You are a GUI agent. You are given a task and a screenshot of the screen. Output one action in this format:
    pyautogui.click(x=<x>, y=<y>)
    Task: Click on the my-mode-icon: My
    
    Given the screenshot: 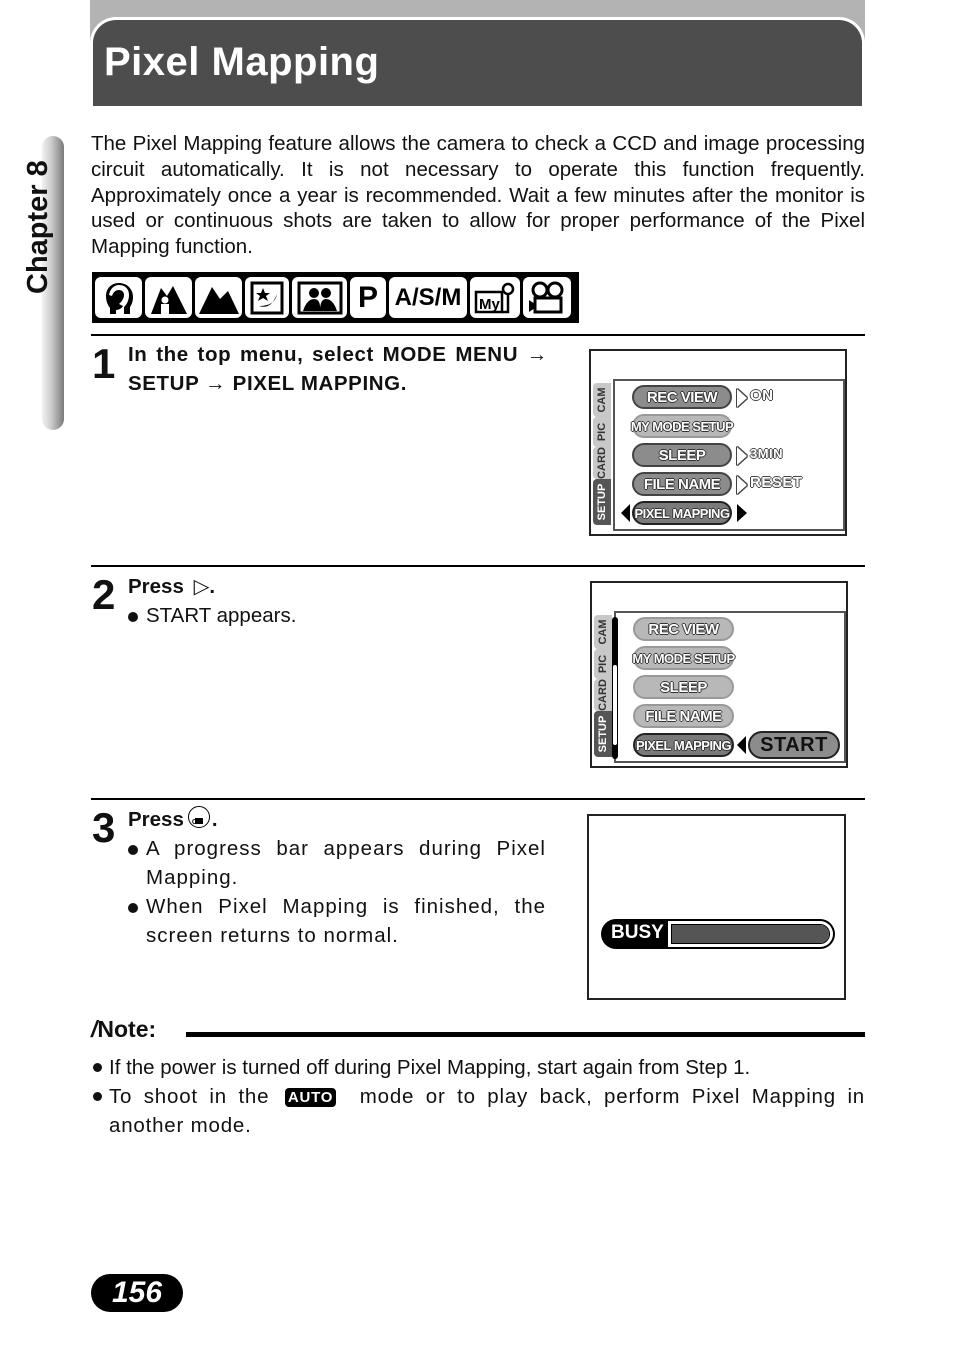 What is the action you would take?
    pyautogui.click(x=495, y=297)
    